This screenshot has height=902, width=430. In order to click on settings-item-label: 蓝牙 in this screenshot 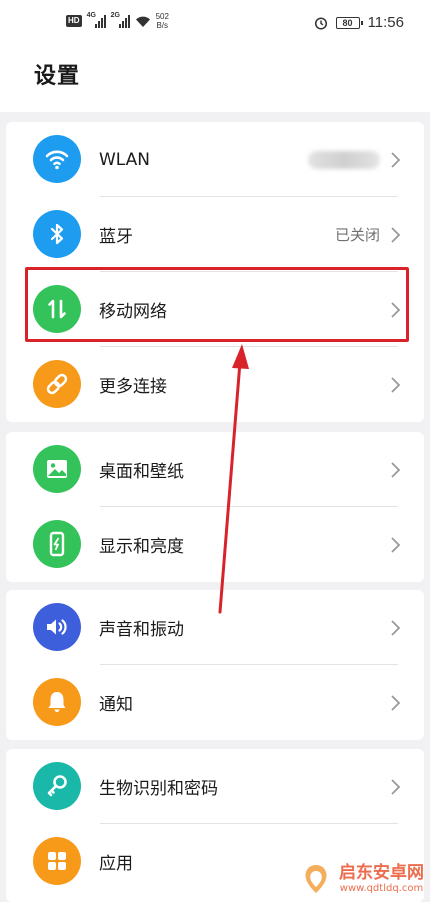, I will do `click(116, 237)`.